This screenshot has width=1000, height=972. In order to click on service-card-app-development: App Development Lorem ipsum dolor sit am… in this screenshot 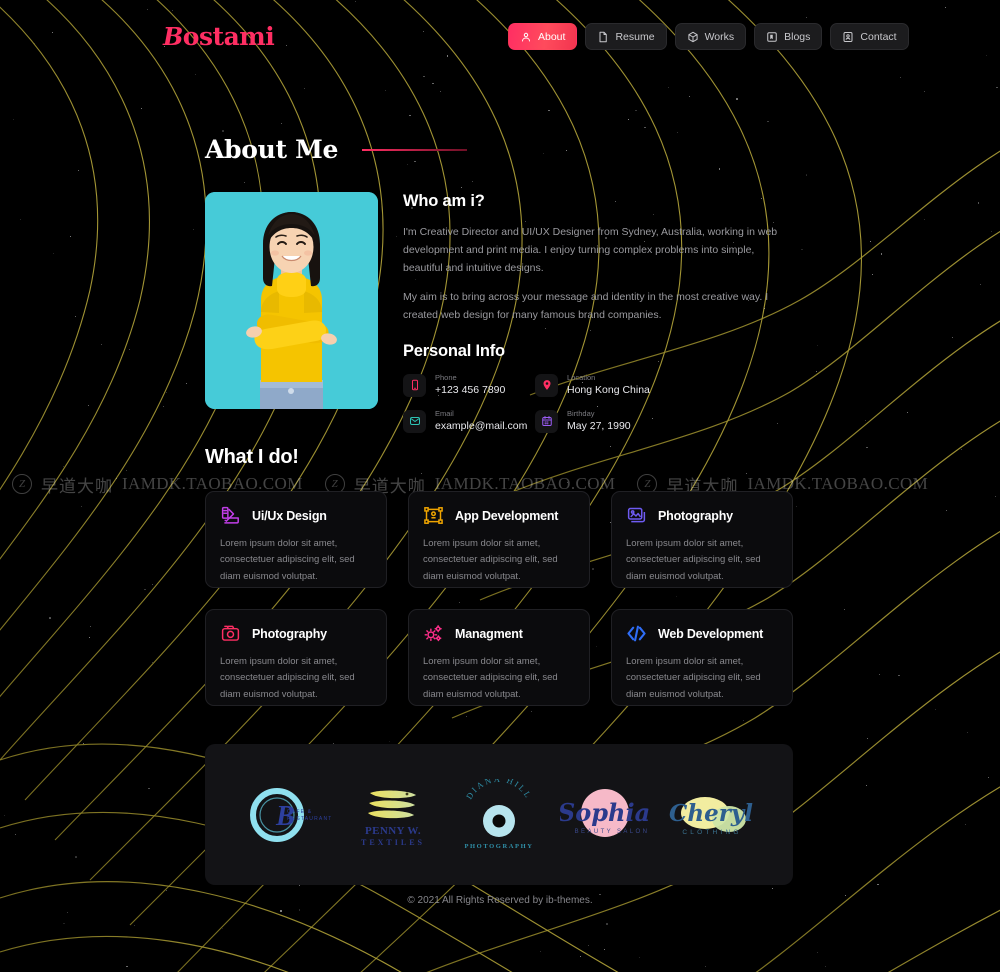, I will do `click(499, 539)`.